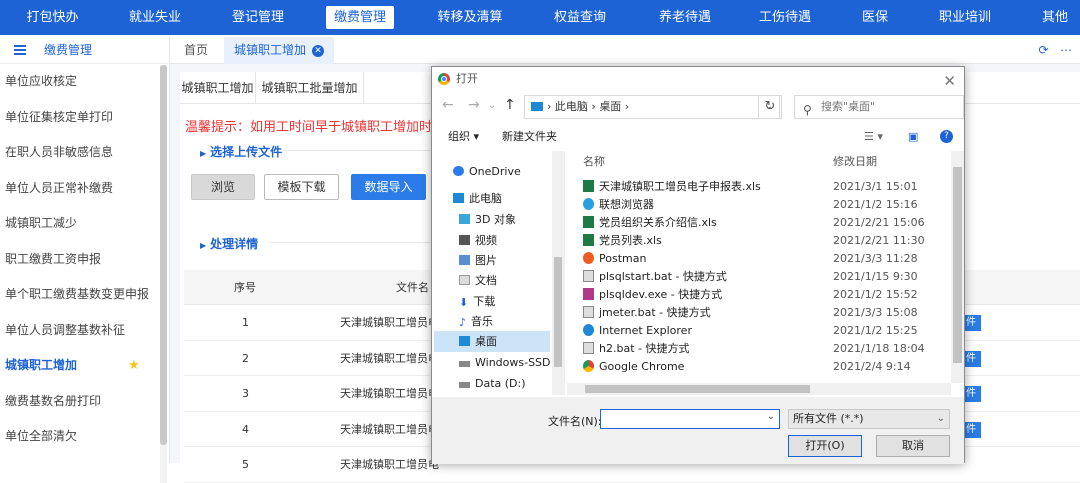  What do you see at coordinates (84, 153) in the screenshot?
I see `sidebar-item: 在职人员非敏感信息` at bounding box center [84, 153].